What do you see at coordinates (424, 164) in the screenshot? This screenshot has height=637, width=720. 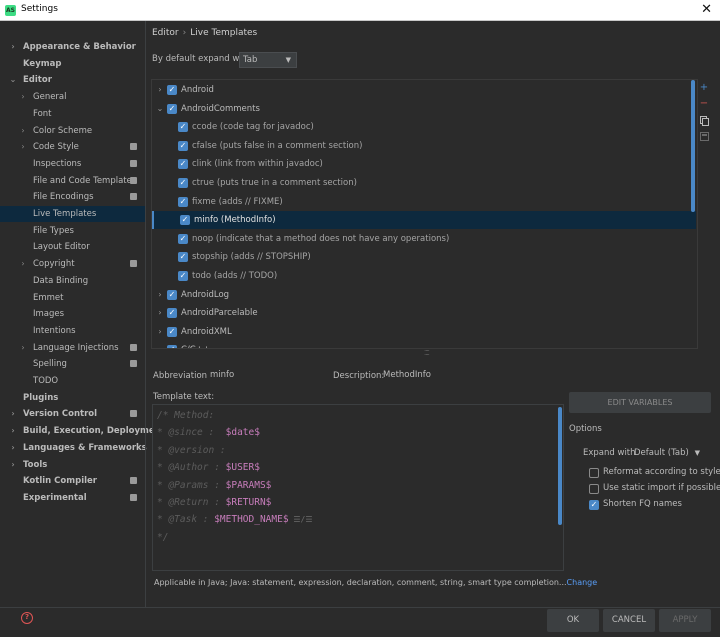 I see `template-item-clink: ✓ clink (link from within javadoc)` at bounding box center [424, 164].